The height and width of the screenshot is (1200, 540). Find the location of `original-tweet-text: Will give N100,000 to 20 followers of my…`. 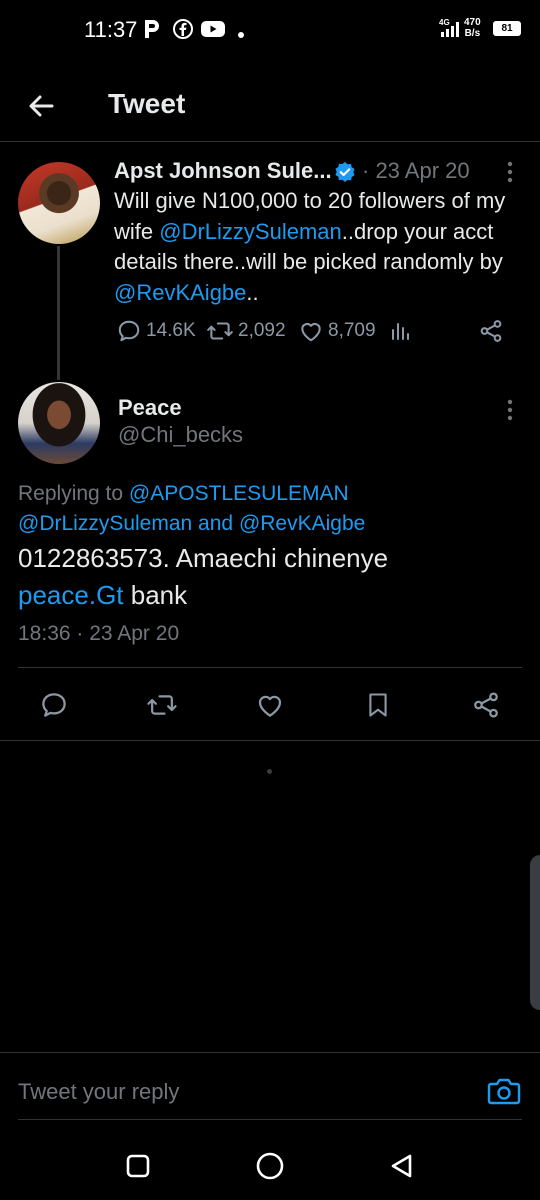

original-tweet-text: Will give N100,000 to 20 followers of my… is located at coordinates (314, 247).